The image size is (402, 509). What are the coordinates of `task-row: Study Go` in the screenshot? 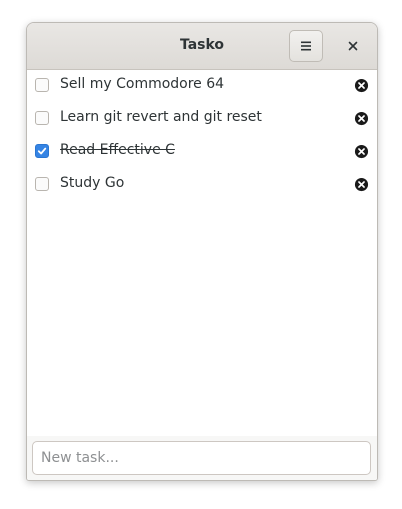 It's located at (202, 185).